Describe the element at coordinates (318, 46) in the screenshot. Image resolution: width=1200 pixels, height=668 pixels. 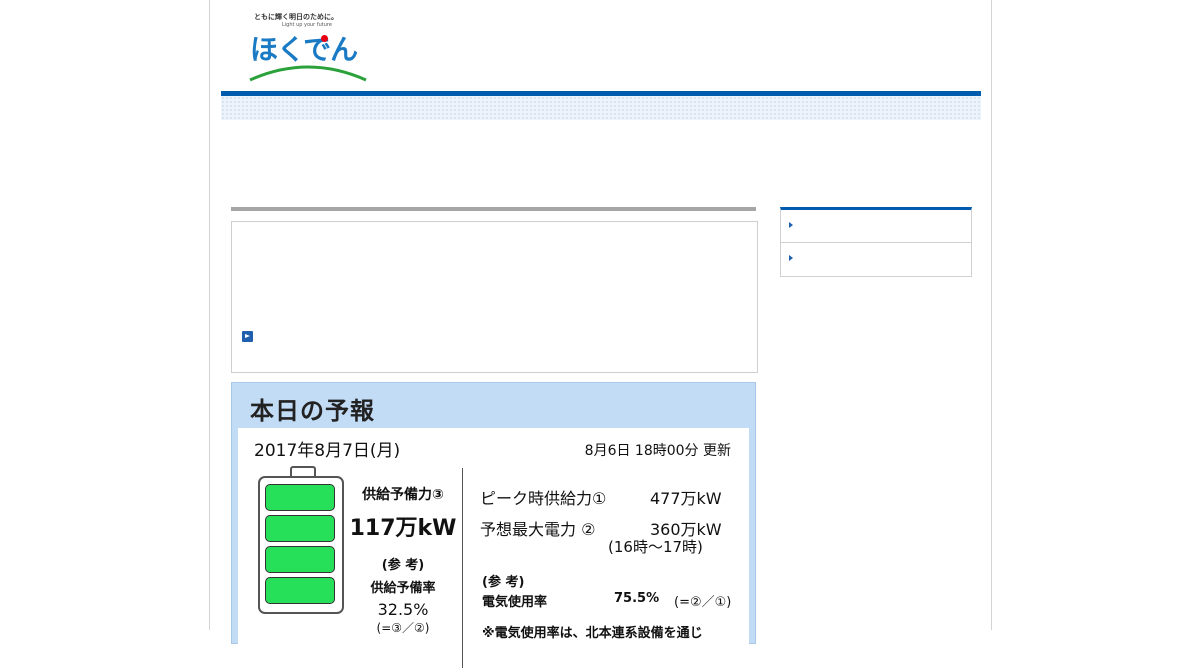
I see `hokuden-logo: ともに輝く明日のために。 Light up your future ほくでん` at that location.